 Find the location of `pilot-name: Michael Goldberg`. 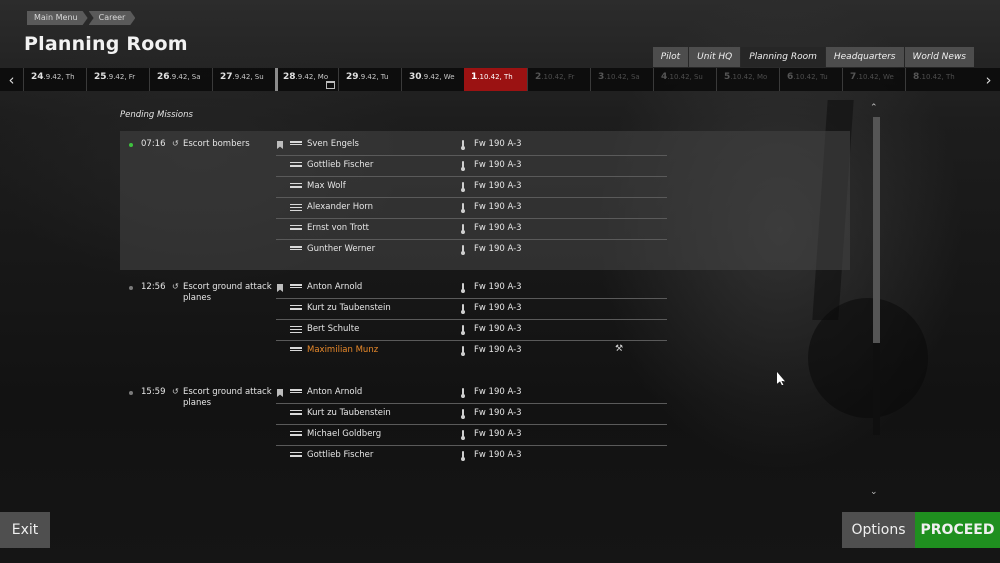

pilot-name: Michael Goldberg is located at coordinates (344, 434).